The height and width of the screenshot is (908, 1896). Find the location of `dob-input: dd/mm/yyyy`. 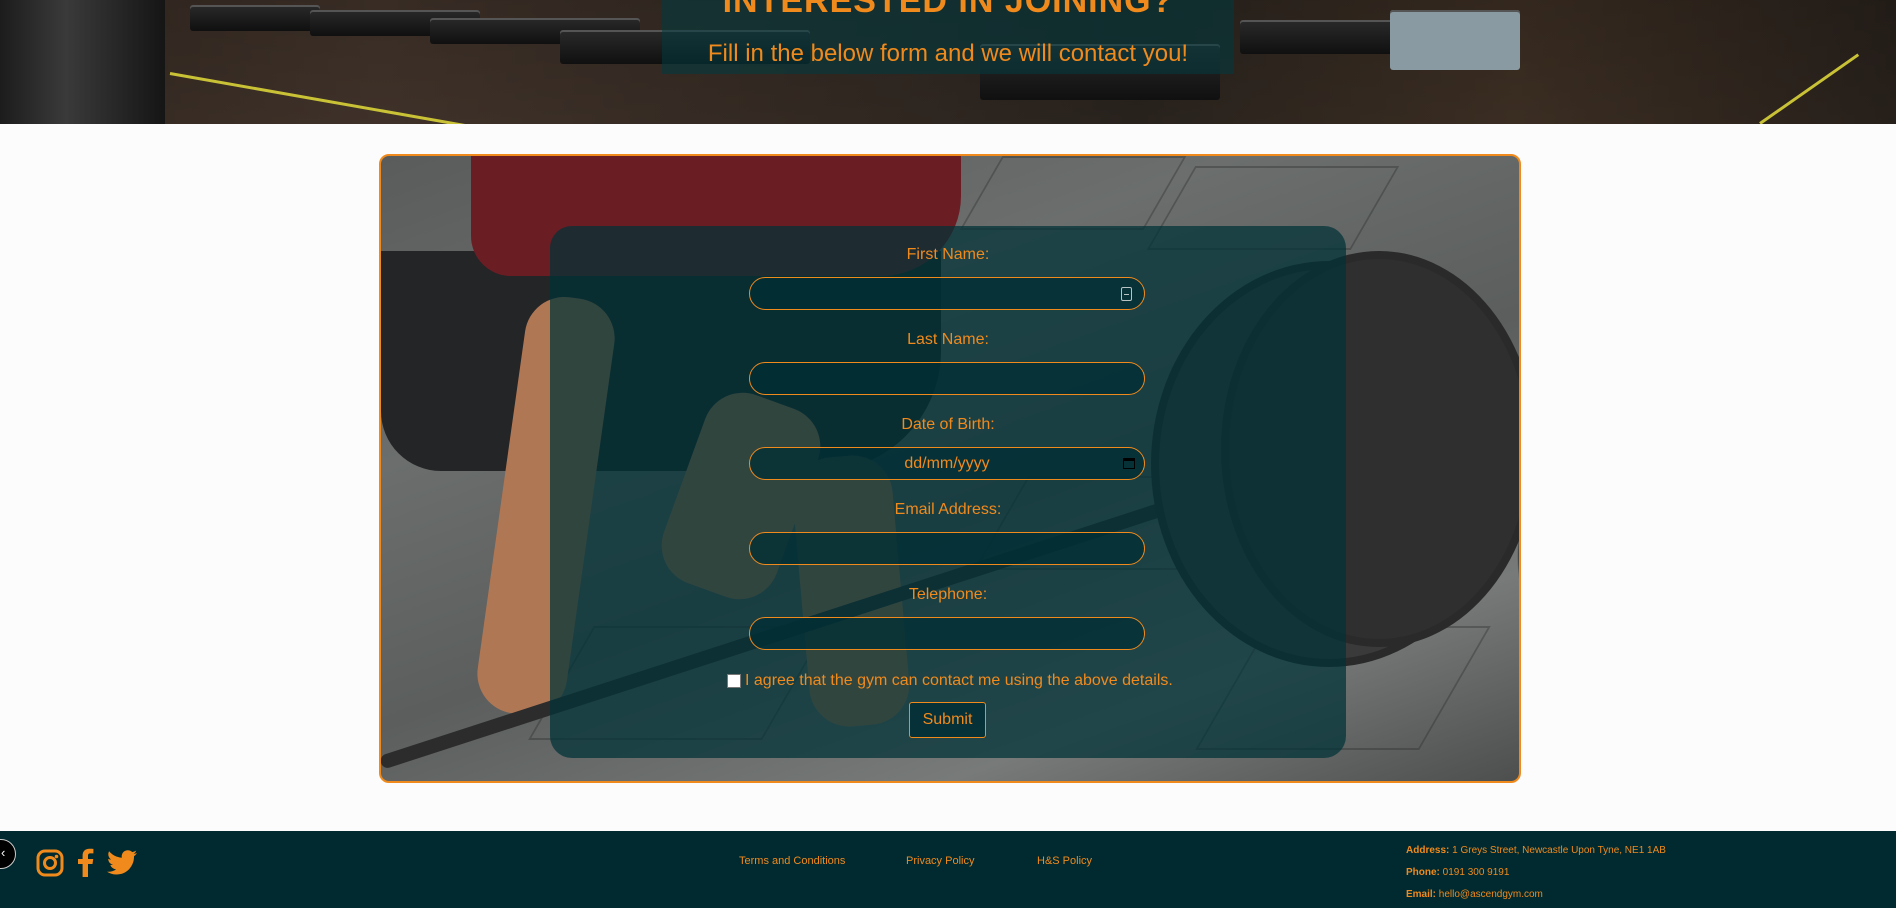

dob-input: dd/mm/yyyy is located at coordinates (947, 463).